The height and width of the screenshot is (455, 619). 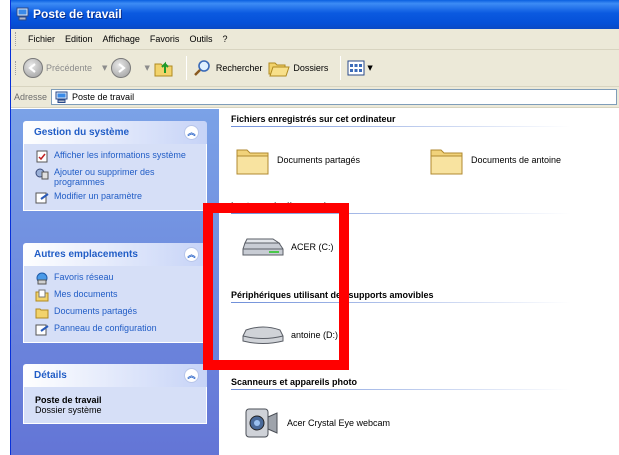 I want to click on search-icon, so click(x=201, y=68).